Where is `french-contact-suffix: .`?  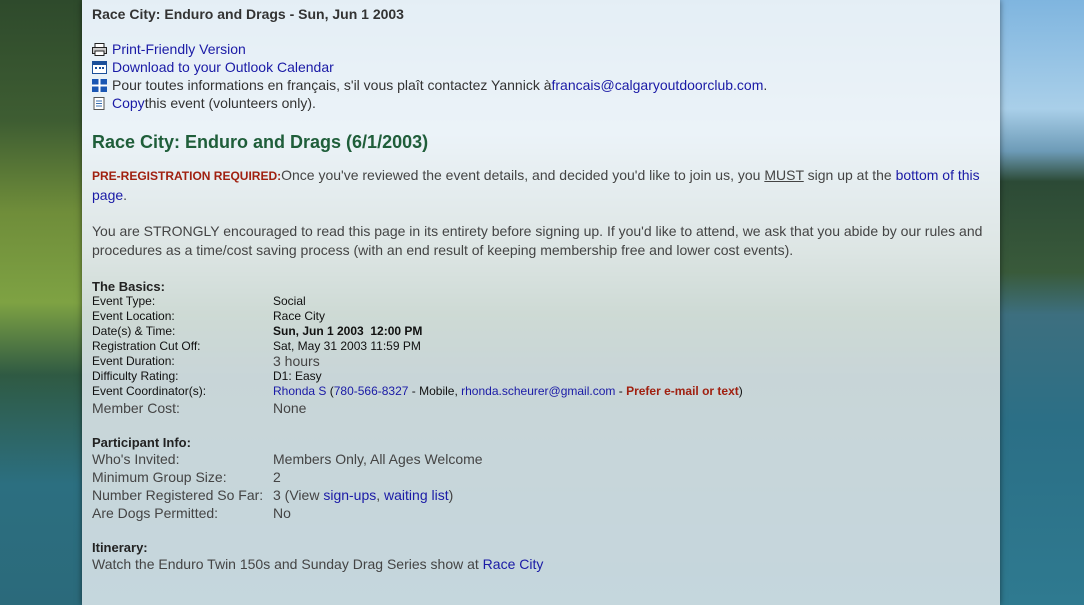 french-contact-suffix: . is located at coordinates (765, 85).